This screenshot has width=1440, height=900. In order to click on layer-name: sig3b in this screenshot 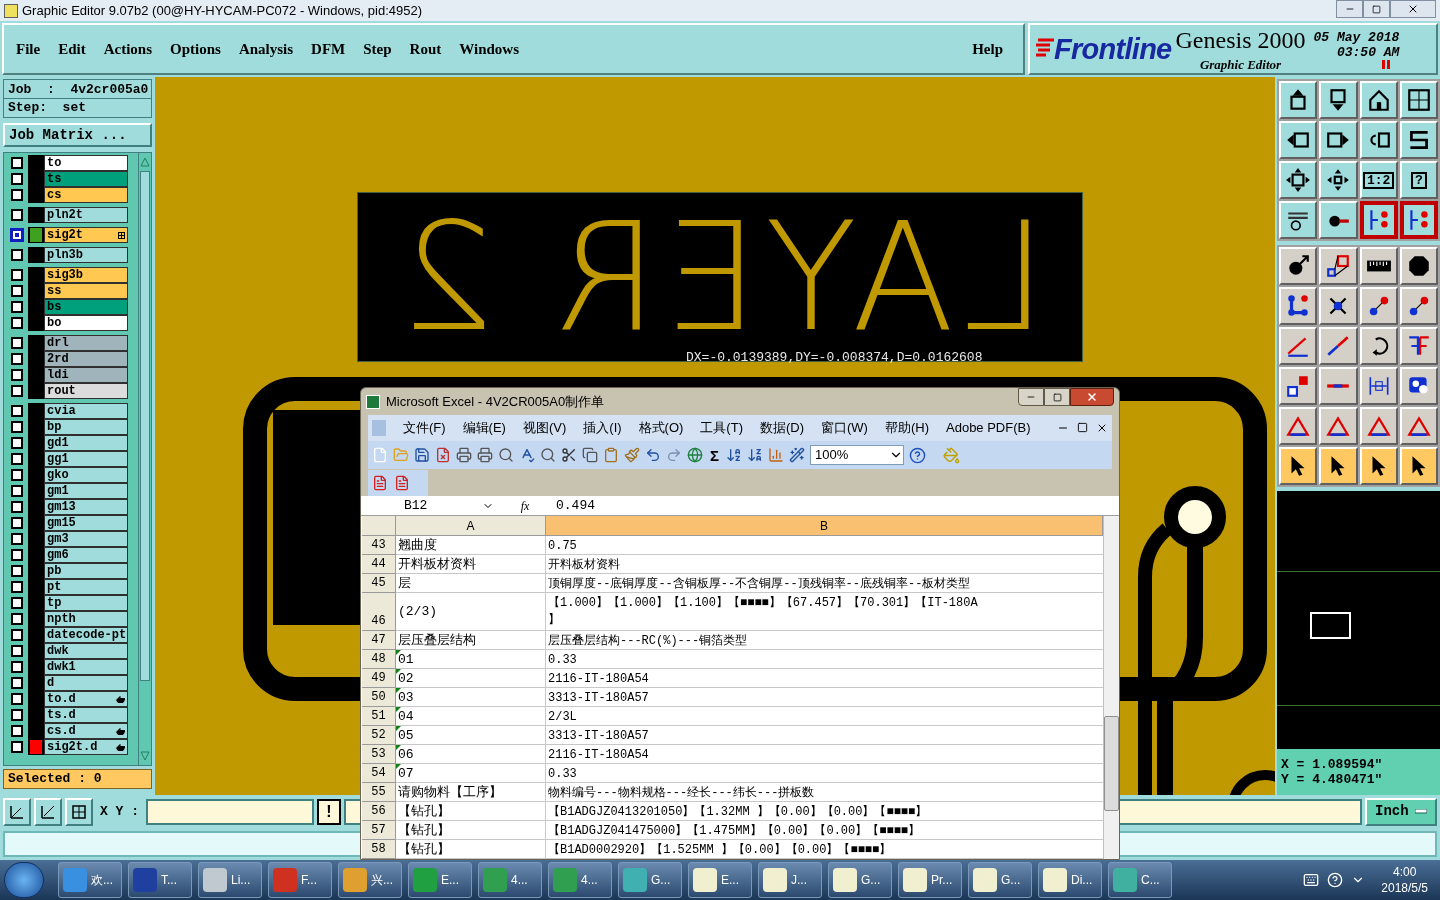, I will do `click(86, 275)`.